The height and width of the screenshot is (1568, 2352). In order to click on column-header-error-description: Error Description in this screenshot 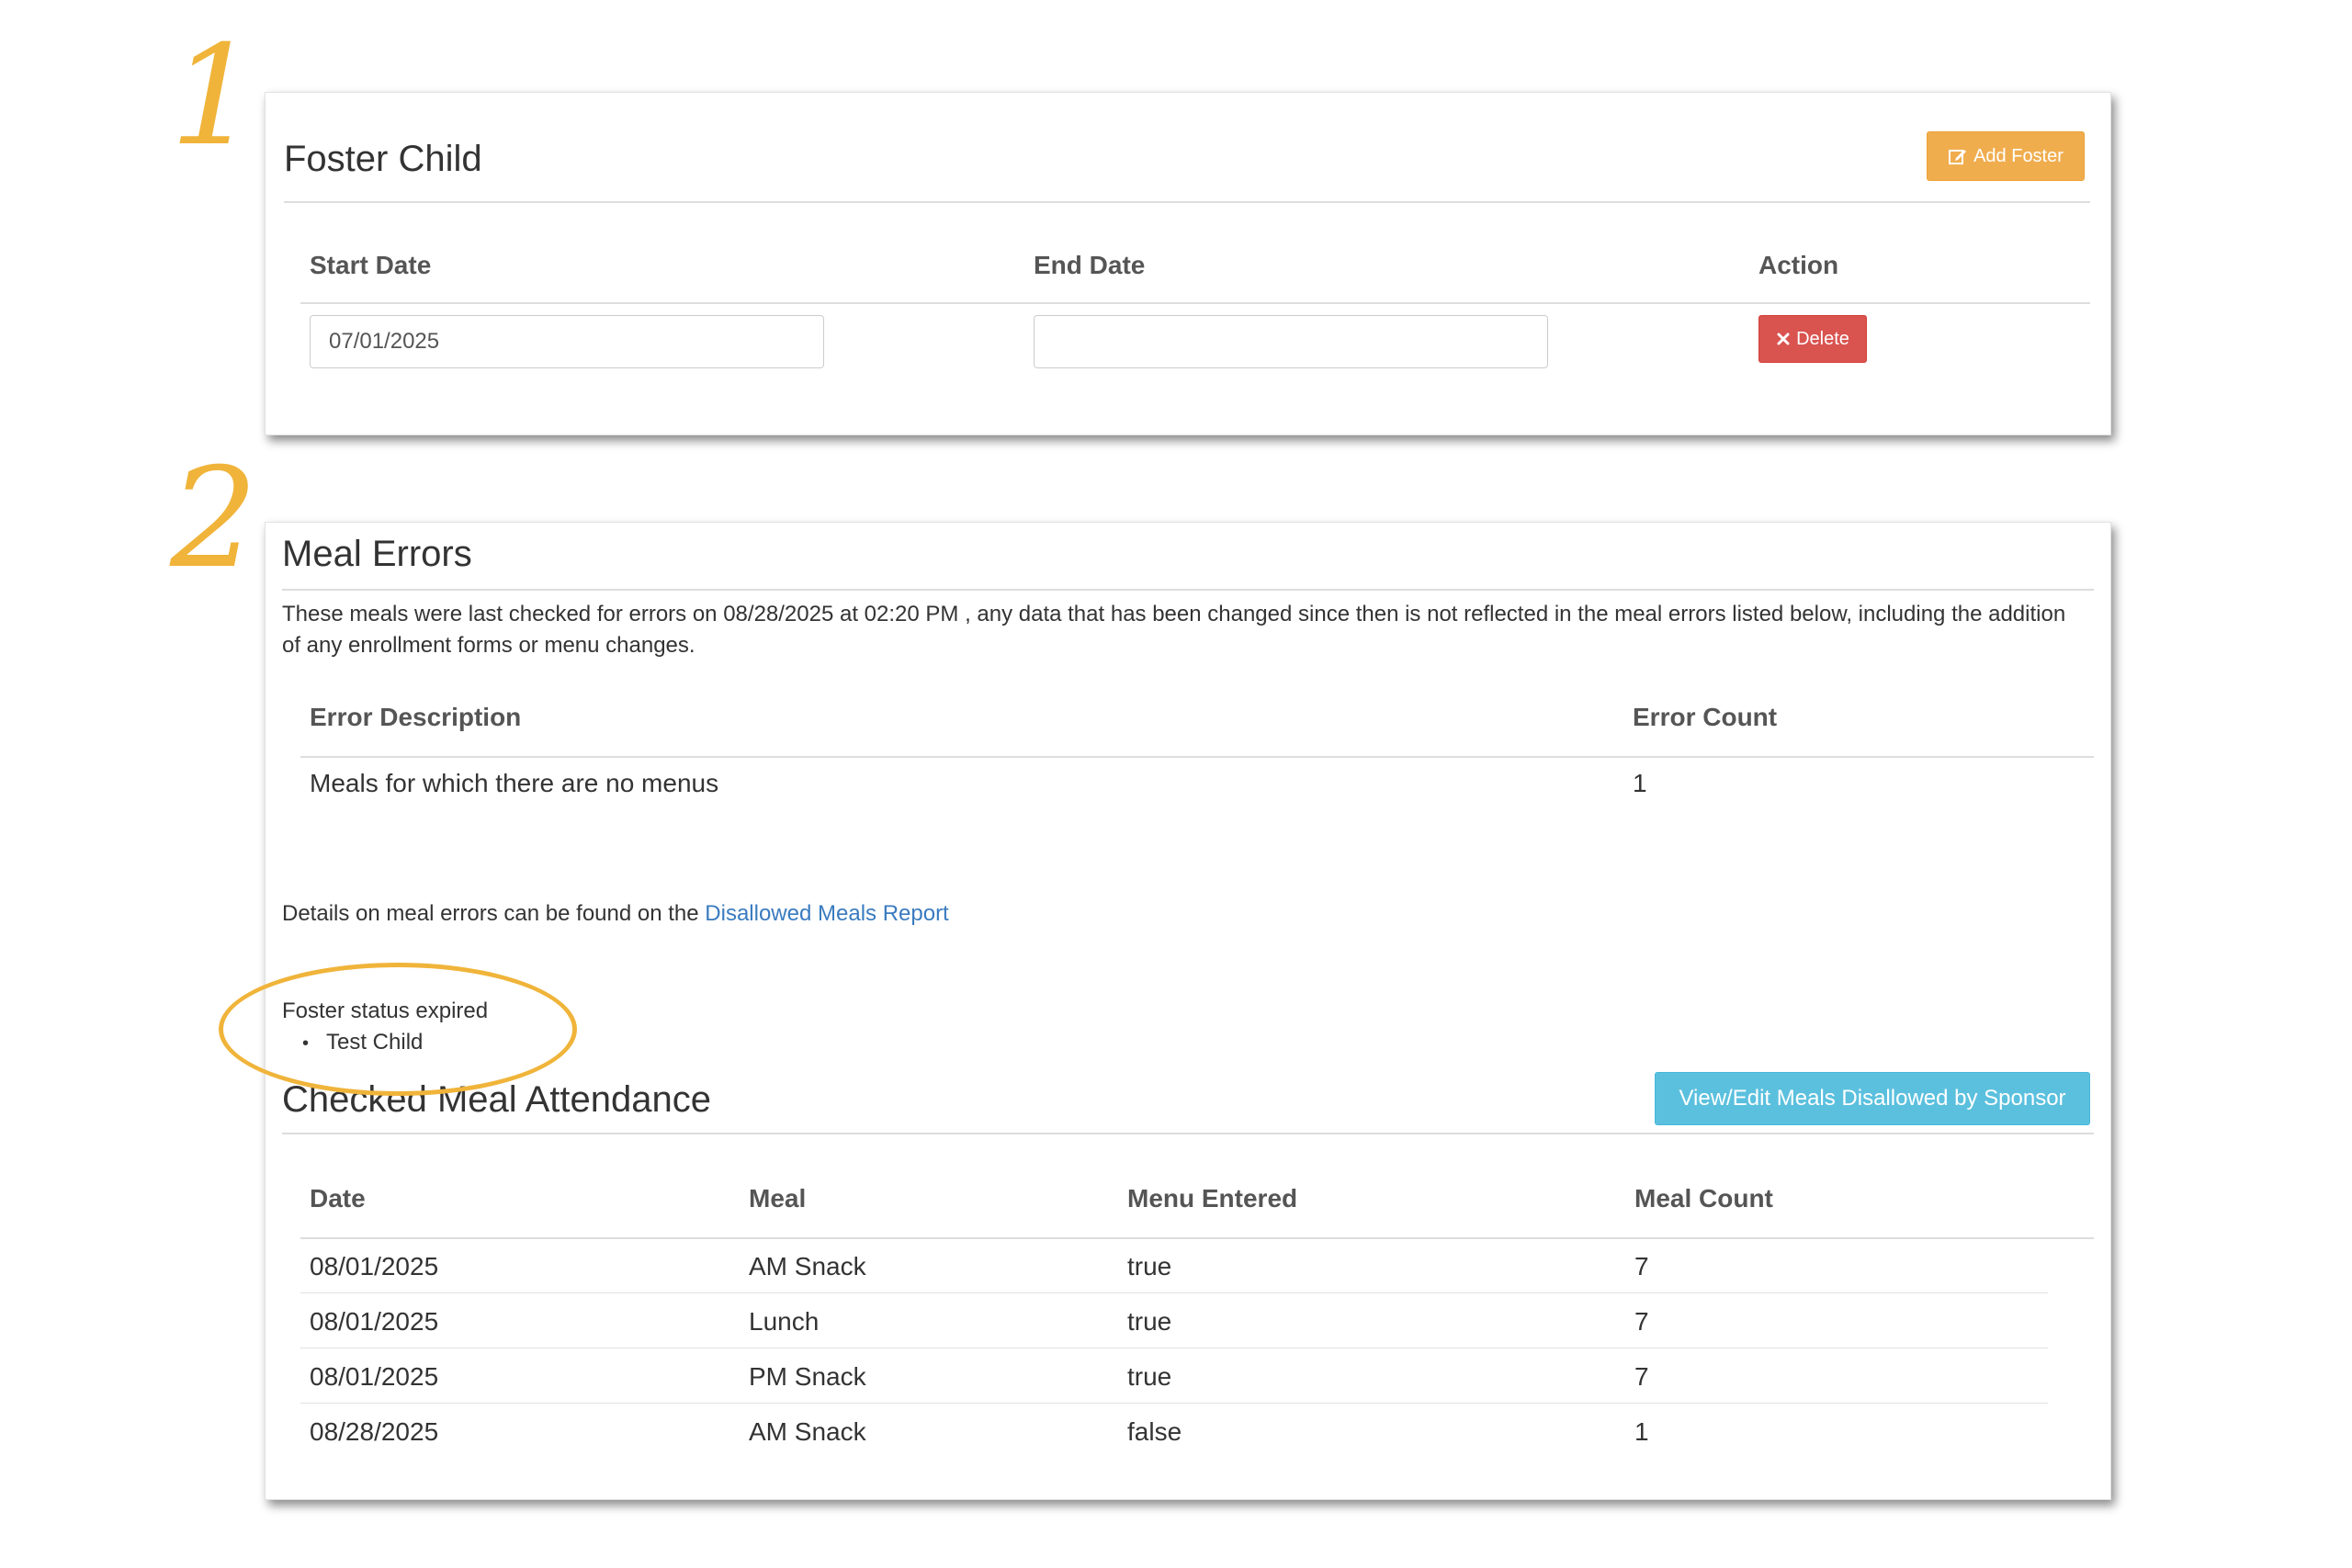, I will do `click(416, 717)`.